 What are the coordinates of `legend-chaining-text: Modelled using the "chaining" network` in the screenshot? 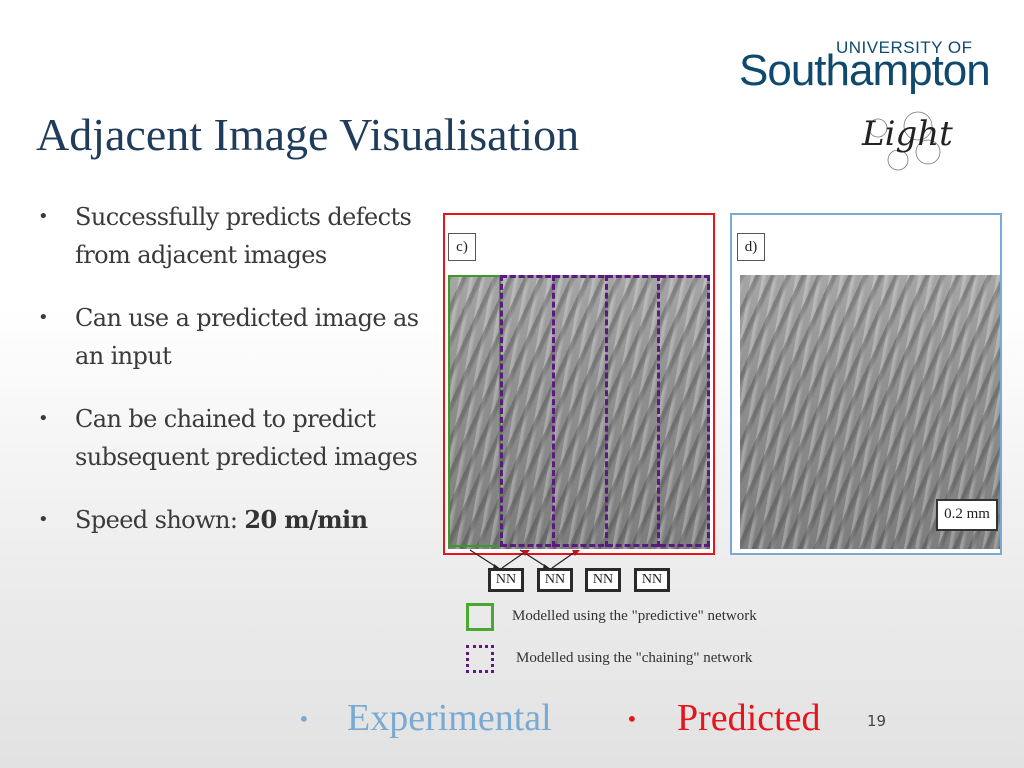 It's located at (634, 658).